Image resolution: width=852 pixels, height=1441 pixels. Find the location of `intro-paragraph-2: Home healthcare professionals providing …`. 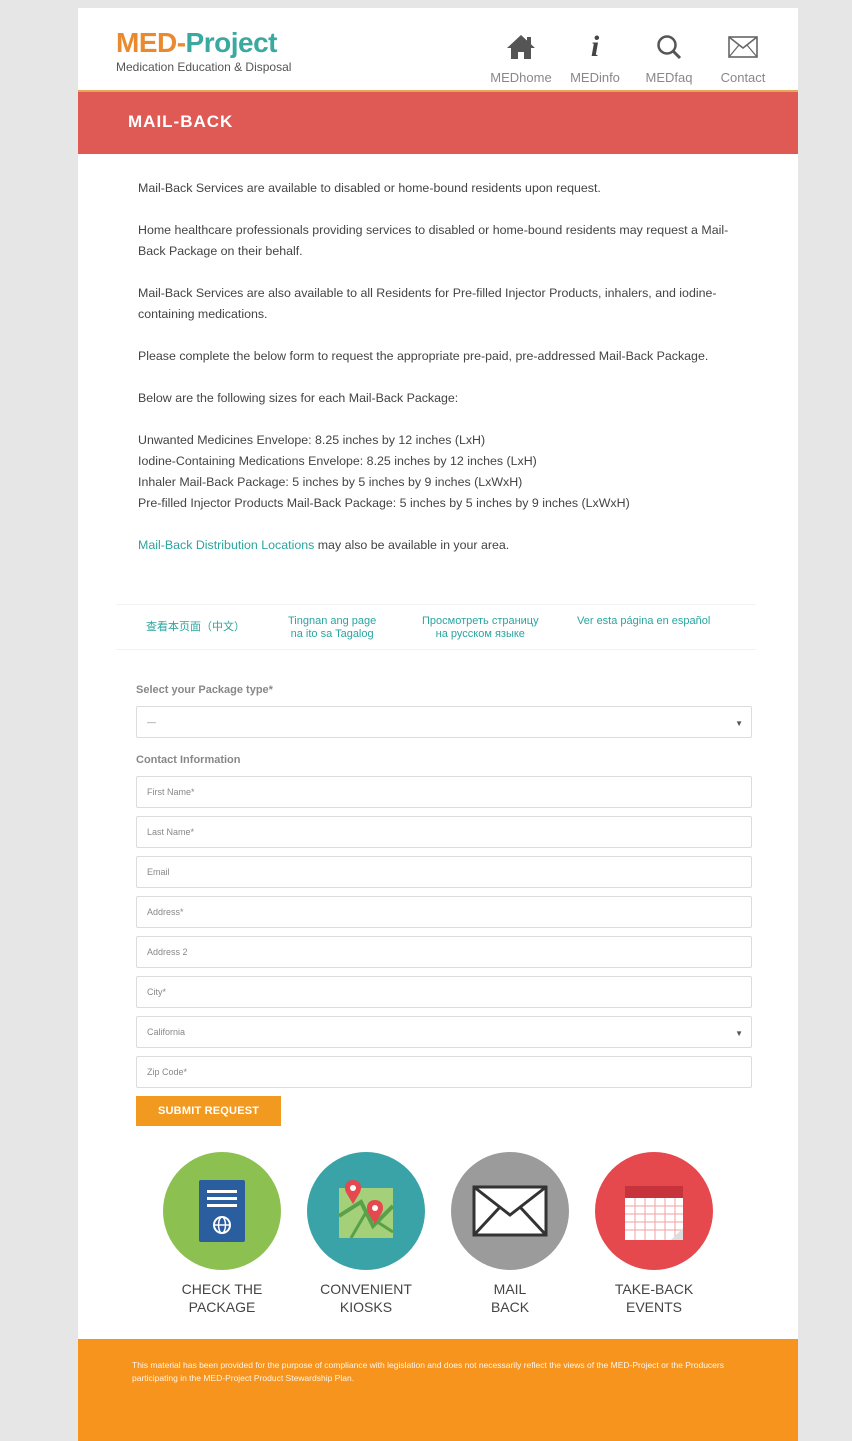

intro-paragraph-2: Home healthcare professionals providing … is located at coordinates (433, 240).